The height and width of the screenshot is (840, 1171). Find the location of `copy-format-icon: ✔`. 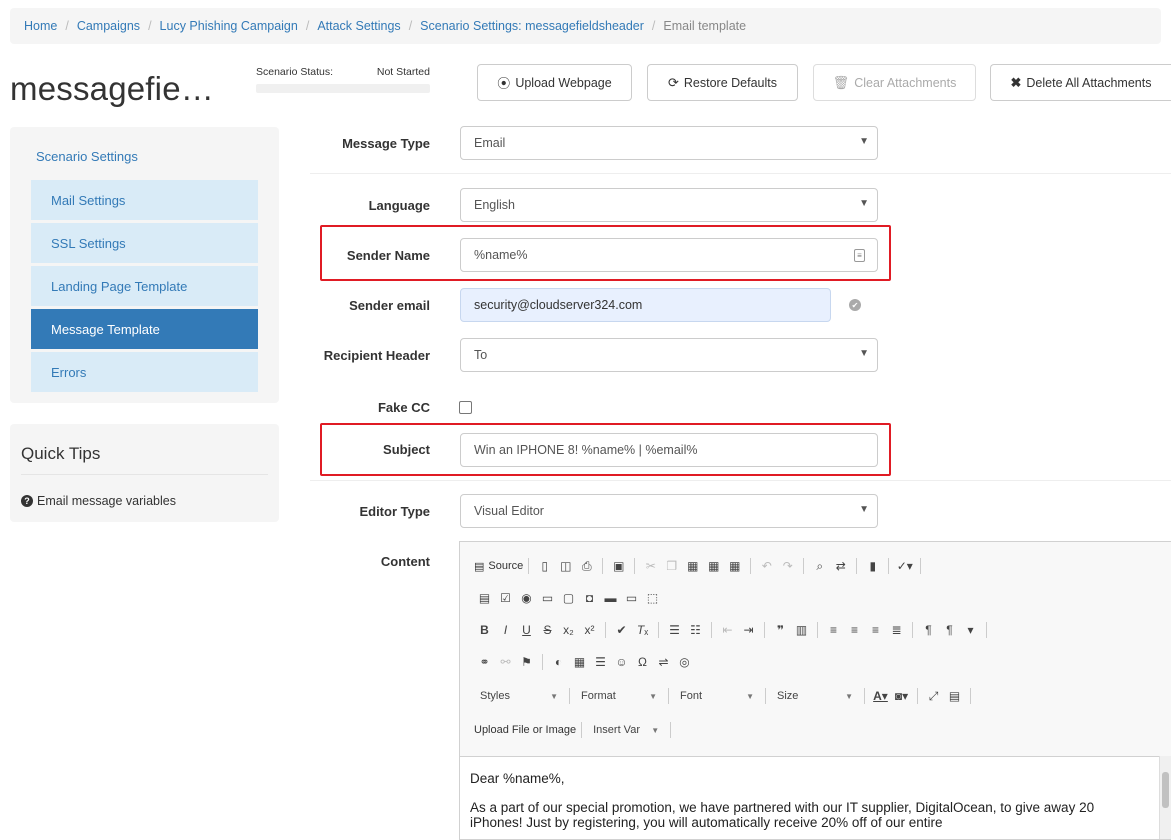

copy-format-icon: ✔ is located at coordinates (621, 630).